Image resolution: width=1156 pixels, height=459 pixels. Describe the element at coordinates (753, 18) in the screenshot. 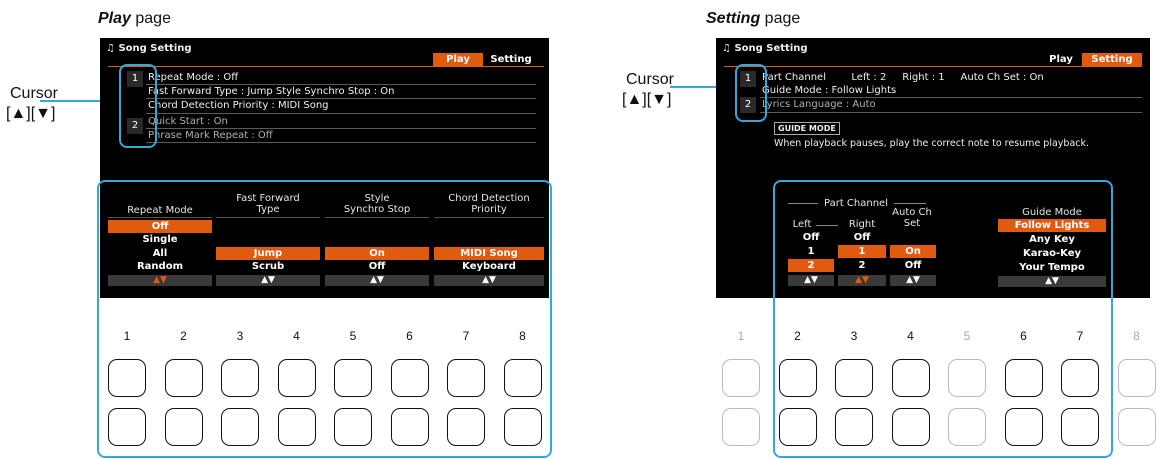

I see `setting-page-caption: Setting page` at that location.